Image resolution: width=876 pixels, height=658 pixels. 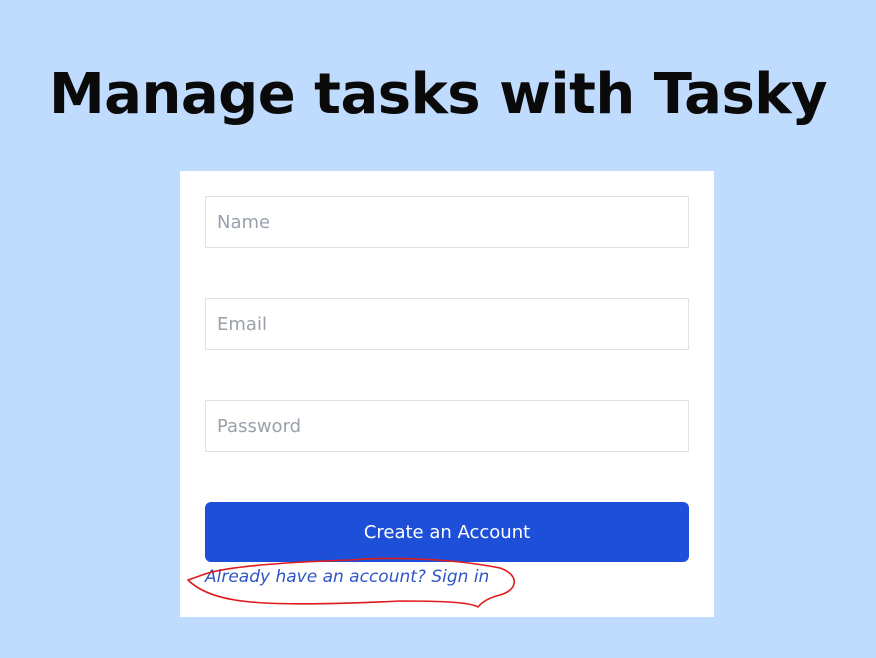 I want to click on create-account-button: Create an Account, so click(x=447, y=532).